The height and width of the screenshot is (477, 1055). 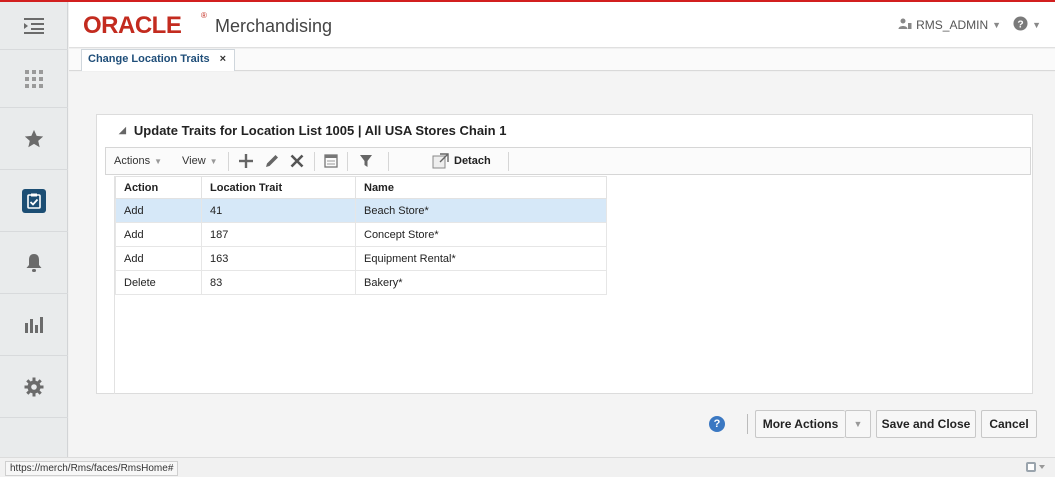 What do you see at coordinates (926, 424) in the screenshot?
I see `save-and-close-button: Save and Close` at bounding box center [926, 424].